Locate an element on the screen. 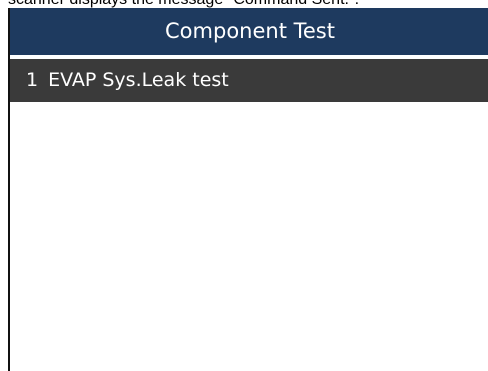  list-item-evap-leak-test: 1 EVAP Sys.Leak test is located at coordinates (249, 80).